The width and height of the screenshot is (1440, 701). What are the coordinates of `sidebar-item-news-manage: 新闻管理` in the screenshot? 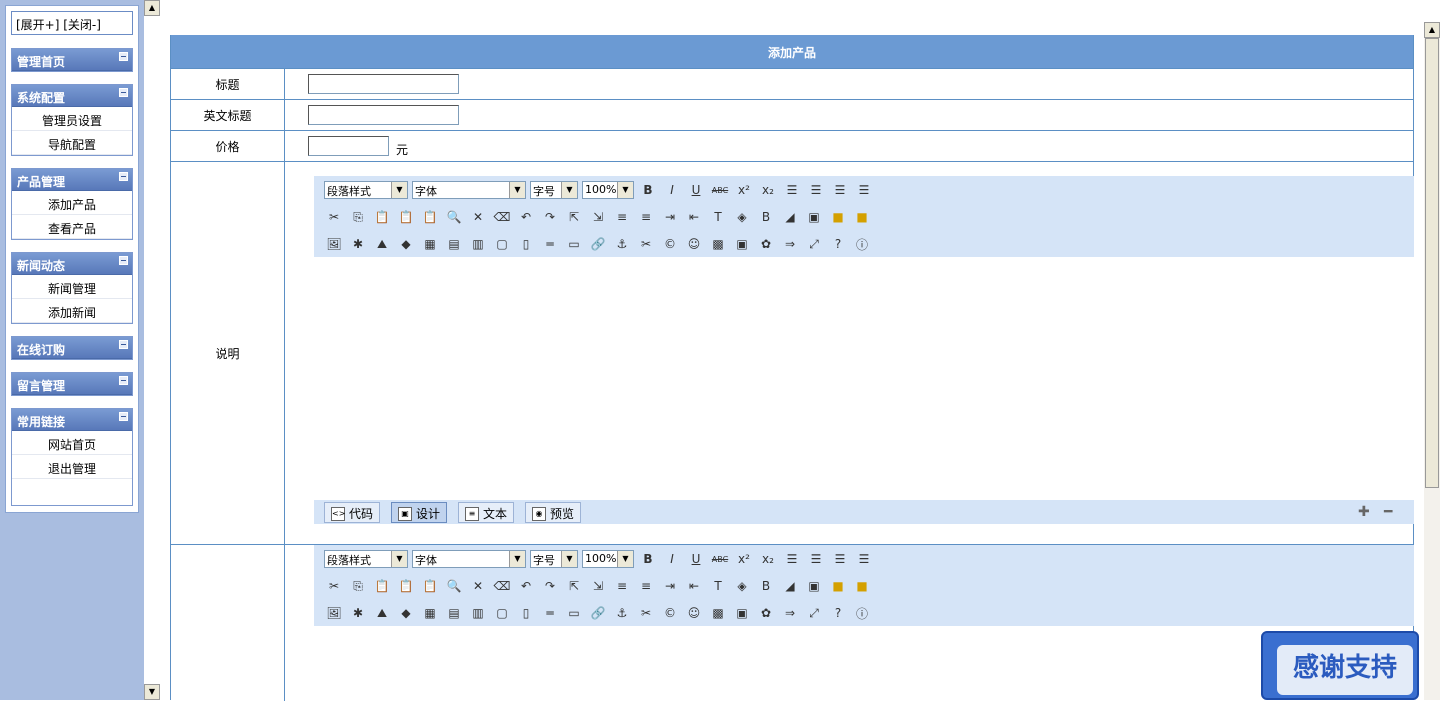 It's located at (72, 287).